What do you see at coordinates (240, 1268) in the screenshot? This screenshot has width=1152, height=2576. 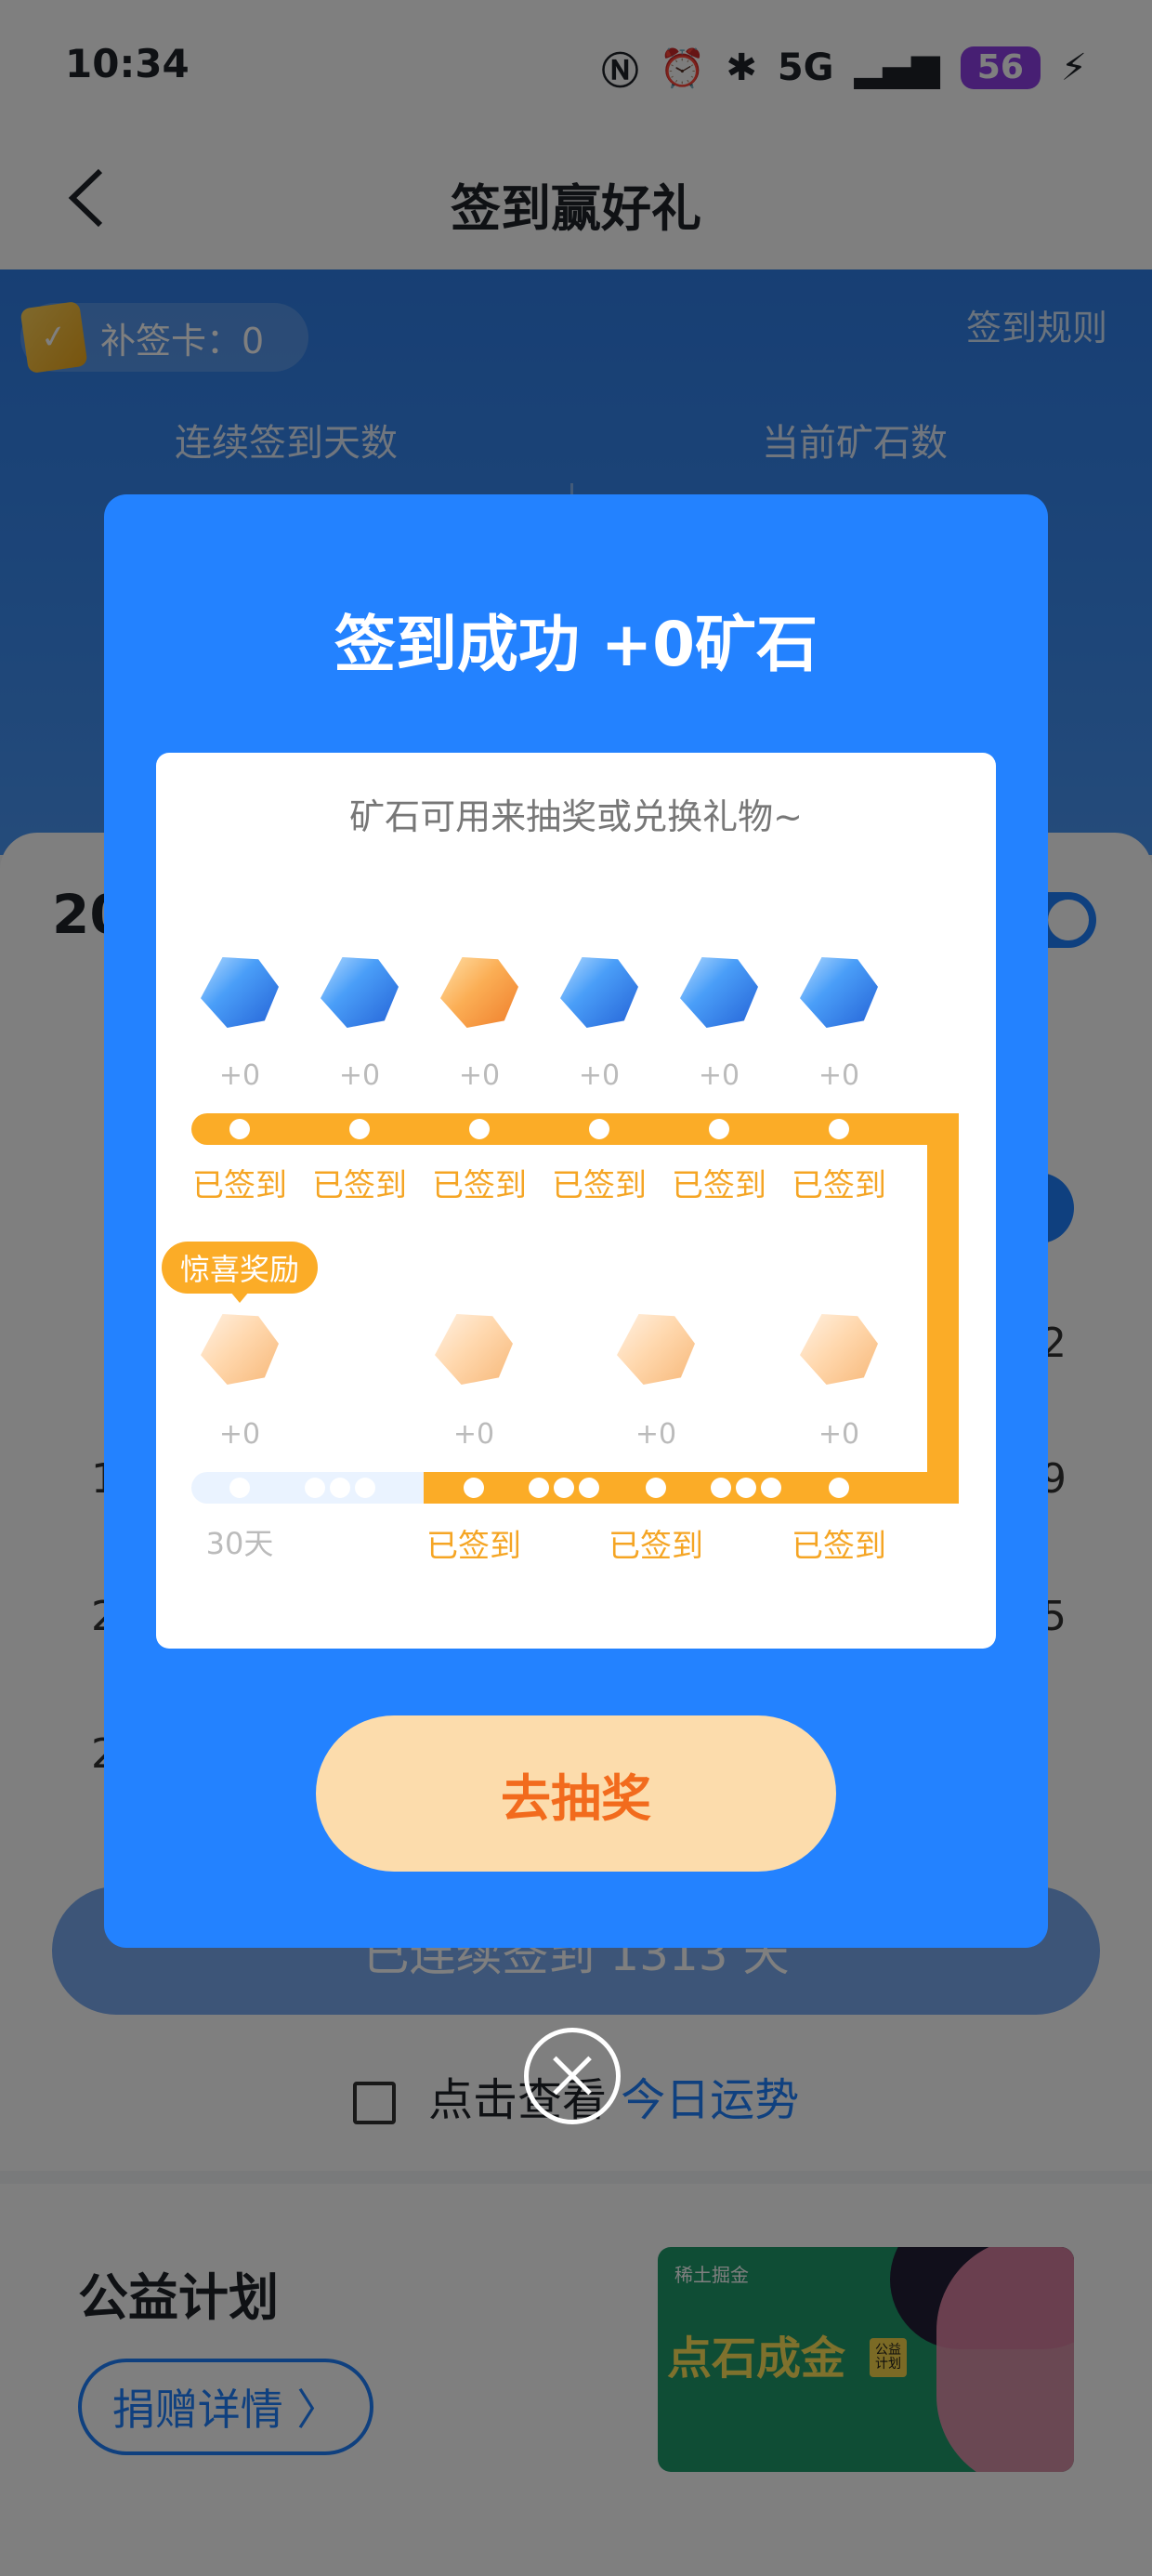 I see `surprise-reward-tag: 惊喜奖励` at bounding box center [240, 1268].